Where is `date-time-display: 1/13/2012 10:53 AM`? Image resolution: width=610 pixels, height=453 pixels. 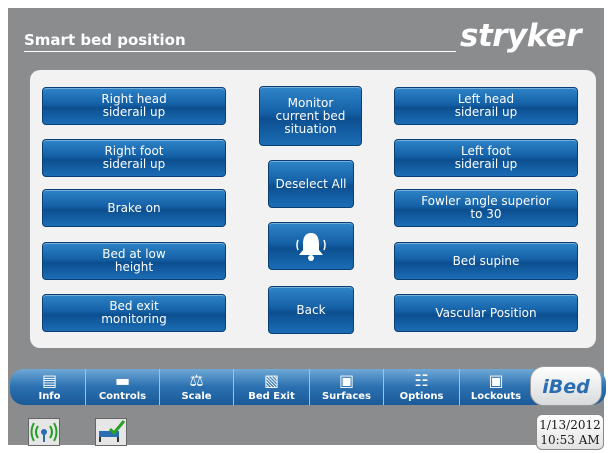 date-time-display: 1/13/2012 10:53 AM is located at coordinates (570, 432).